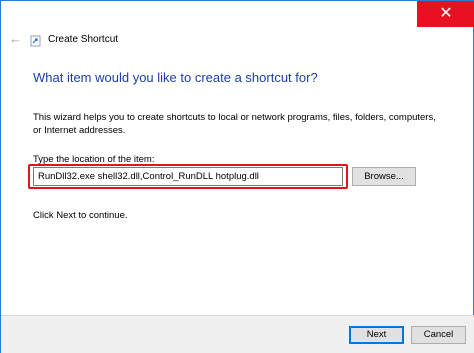 The image size is (474, 353). I want to click on next-button: Next, so click(376, 335).